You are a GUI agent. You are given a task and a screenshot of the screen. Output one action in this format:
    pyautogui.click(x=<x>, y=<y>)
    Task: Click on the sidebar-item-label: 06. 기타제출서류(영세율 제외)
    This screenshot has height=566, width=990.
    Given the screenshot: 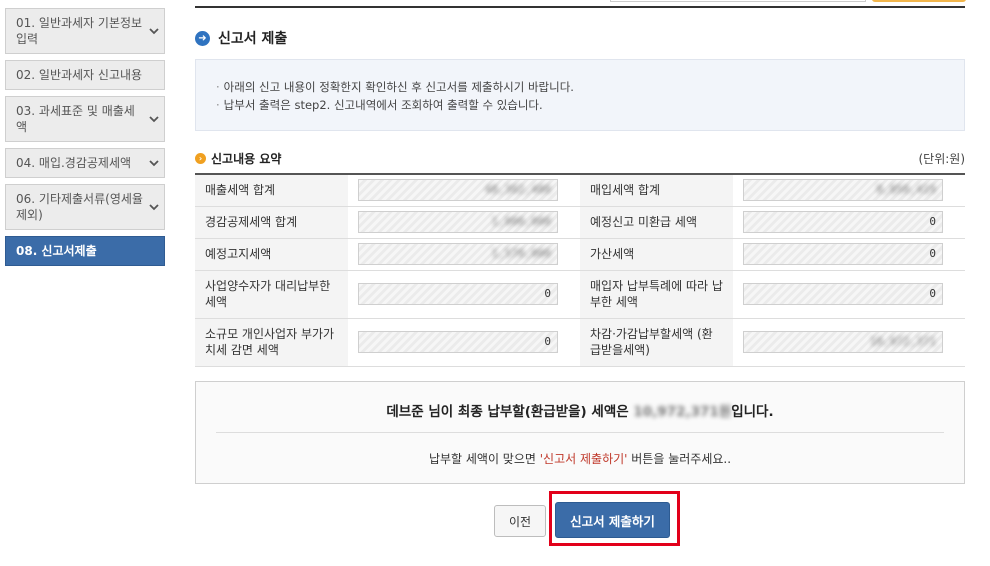 What is the action you would take?
    pyautogui.click(x=79, y=207)
    